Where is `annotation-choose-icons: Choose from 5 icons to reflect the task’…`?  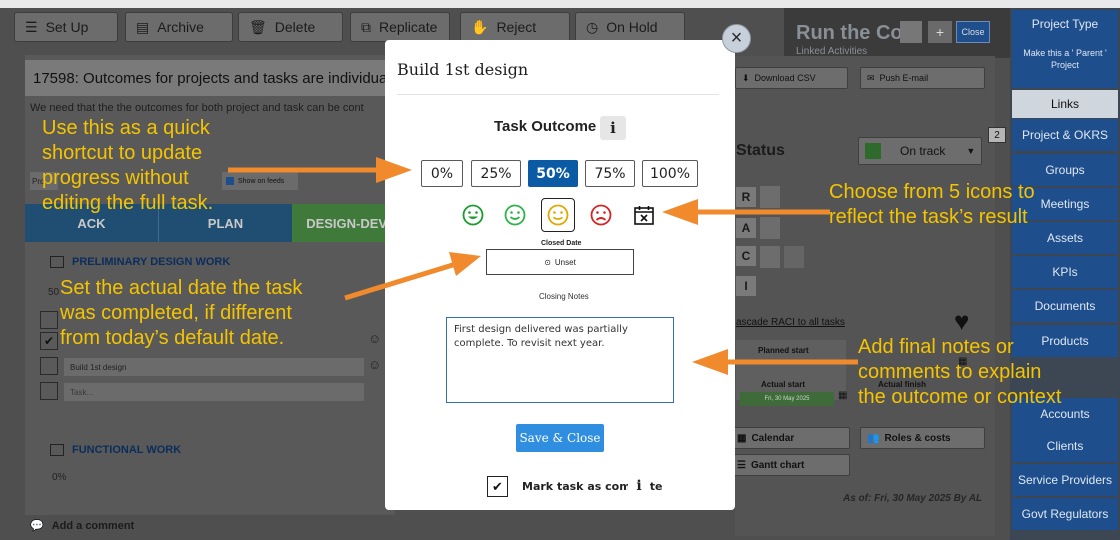
annotation-choose-icons: Choose from 5 icons to reflect the task’… is located at coordinates (932, 204).